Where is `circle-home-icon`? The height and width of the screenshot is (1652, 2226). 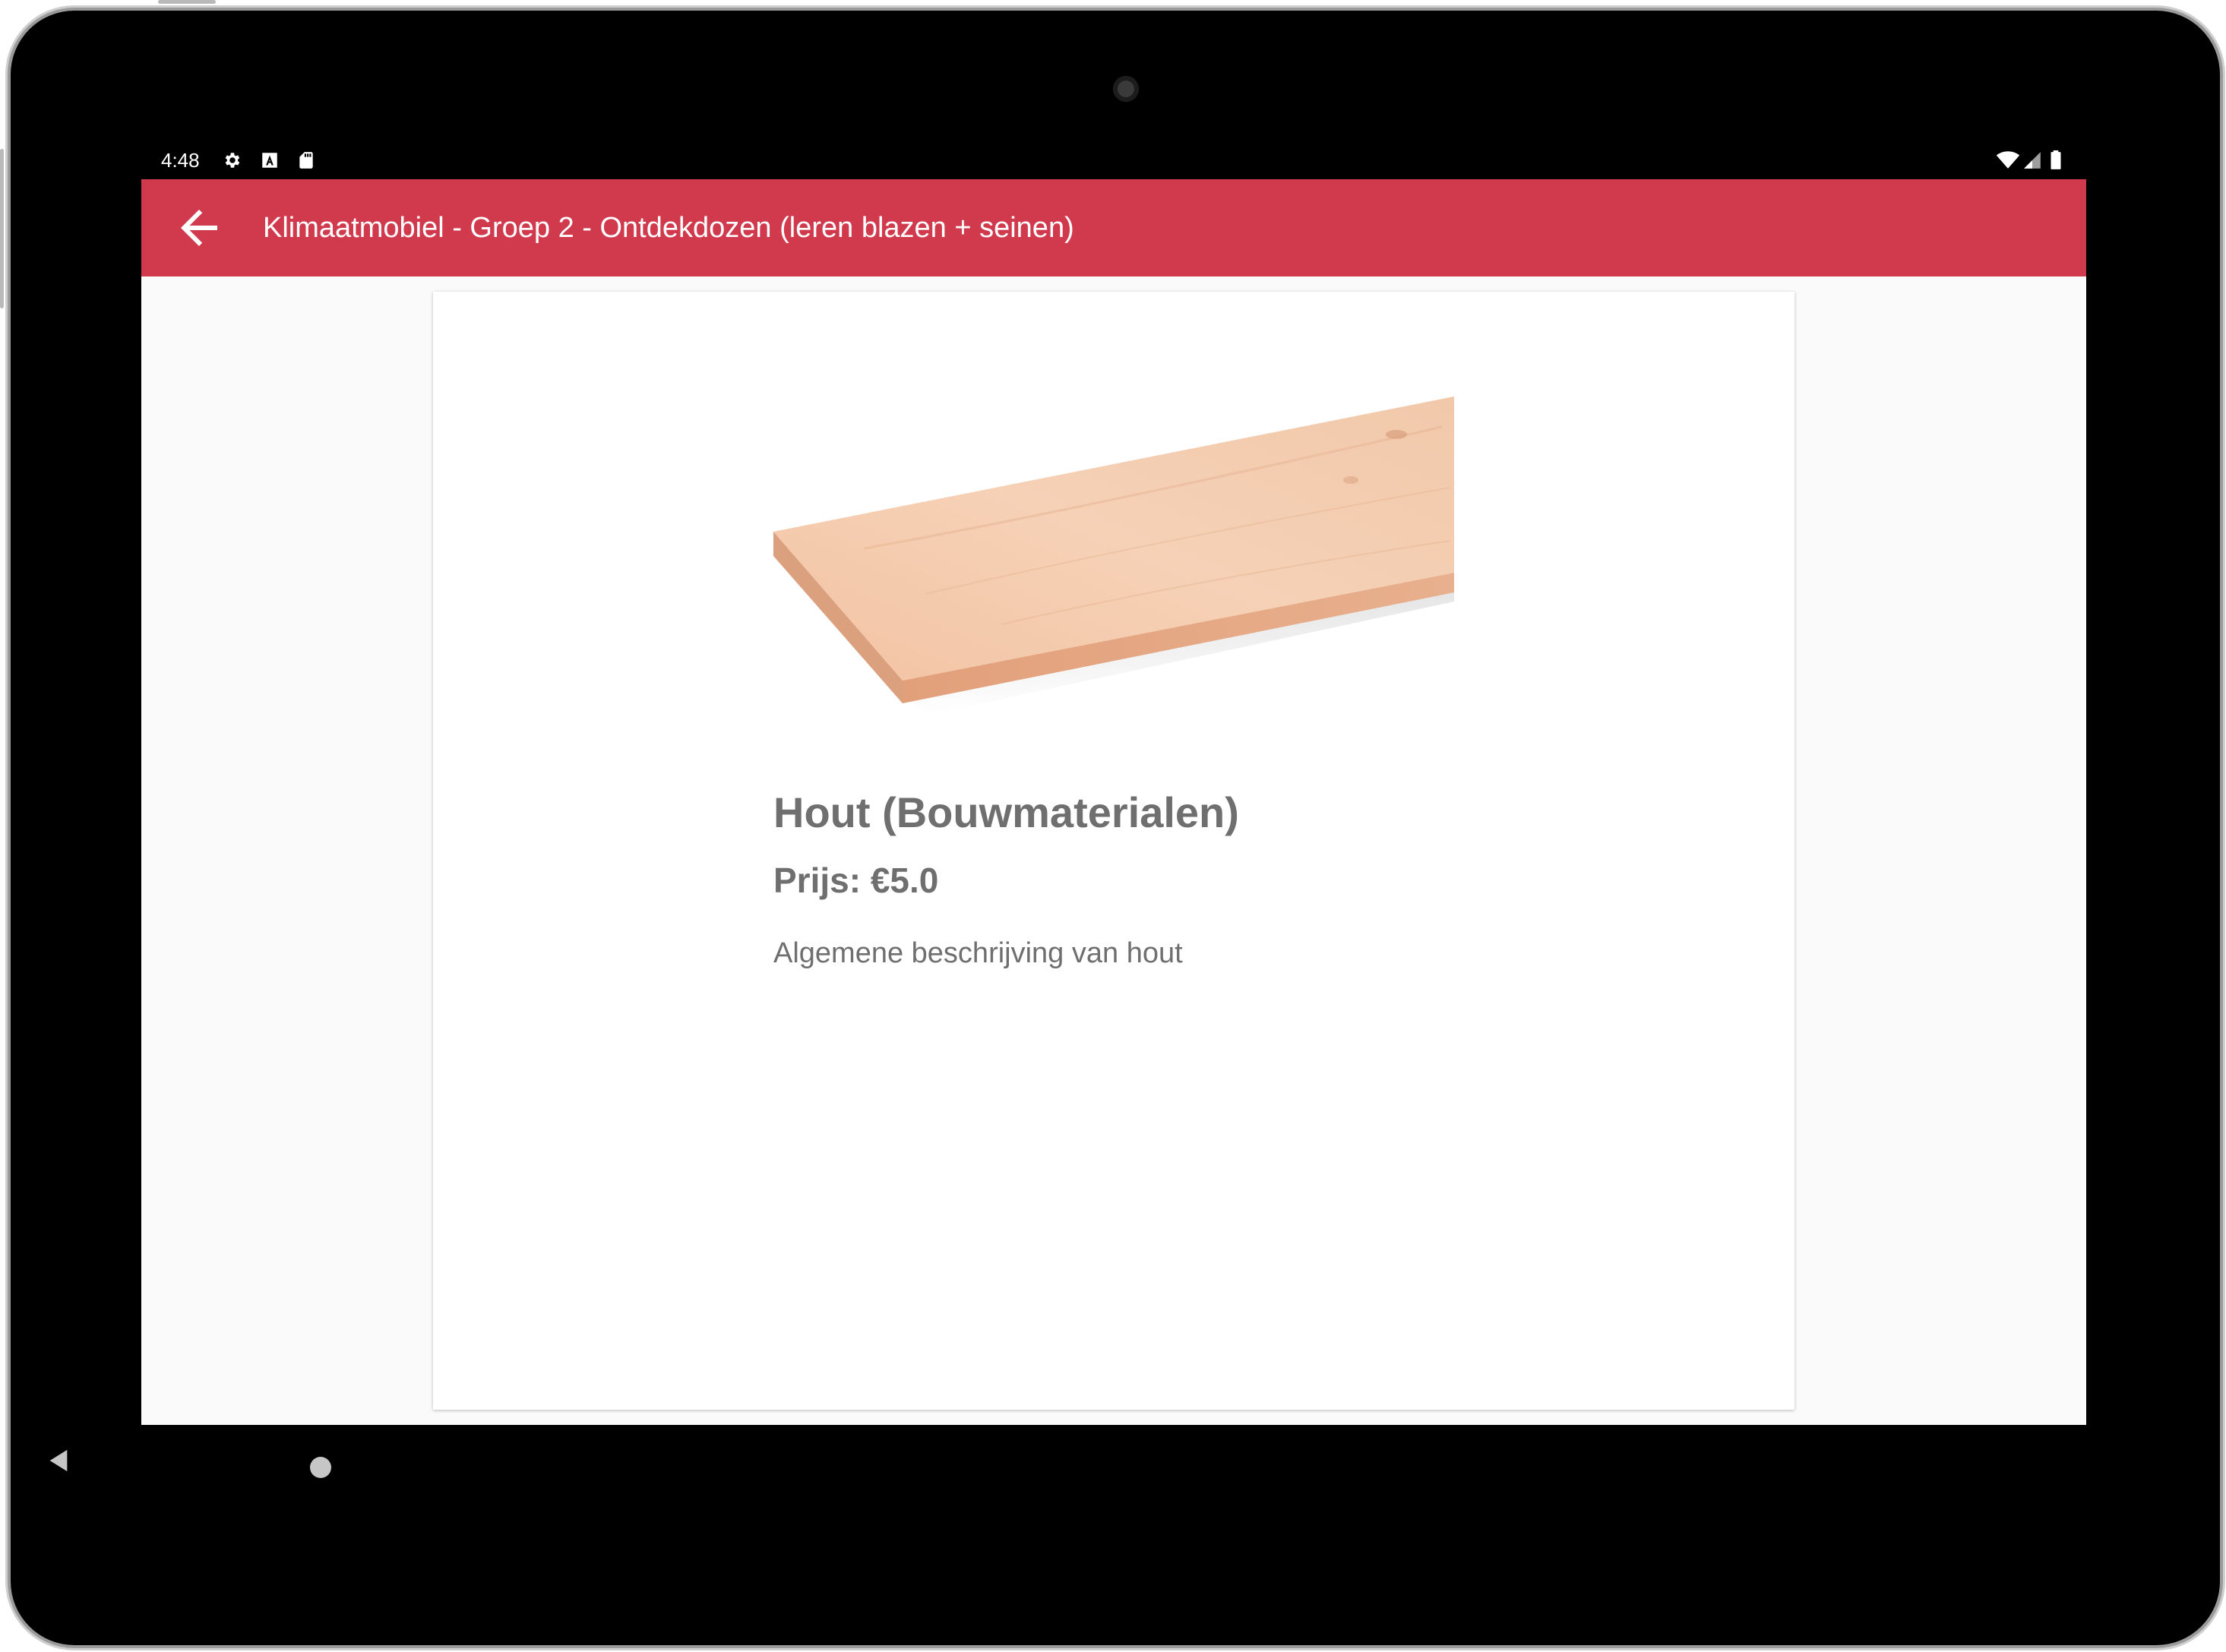 circle-home-icon is located at coordinates (320, 1467).